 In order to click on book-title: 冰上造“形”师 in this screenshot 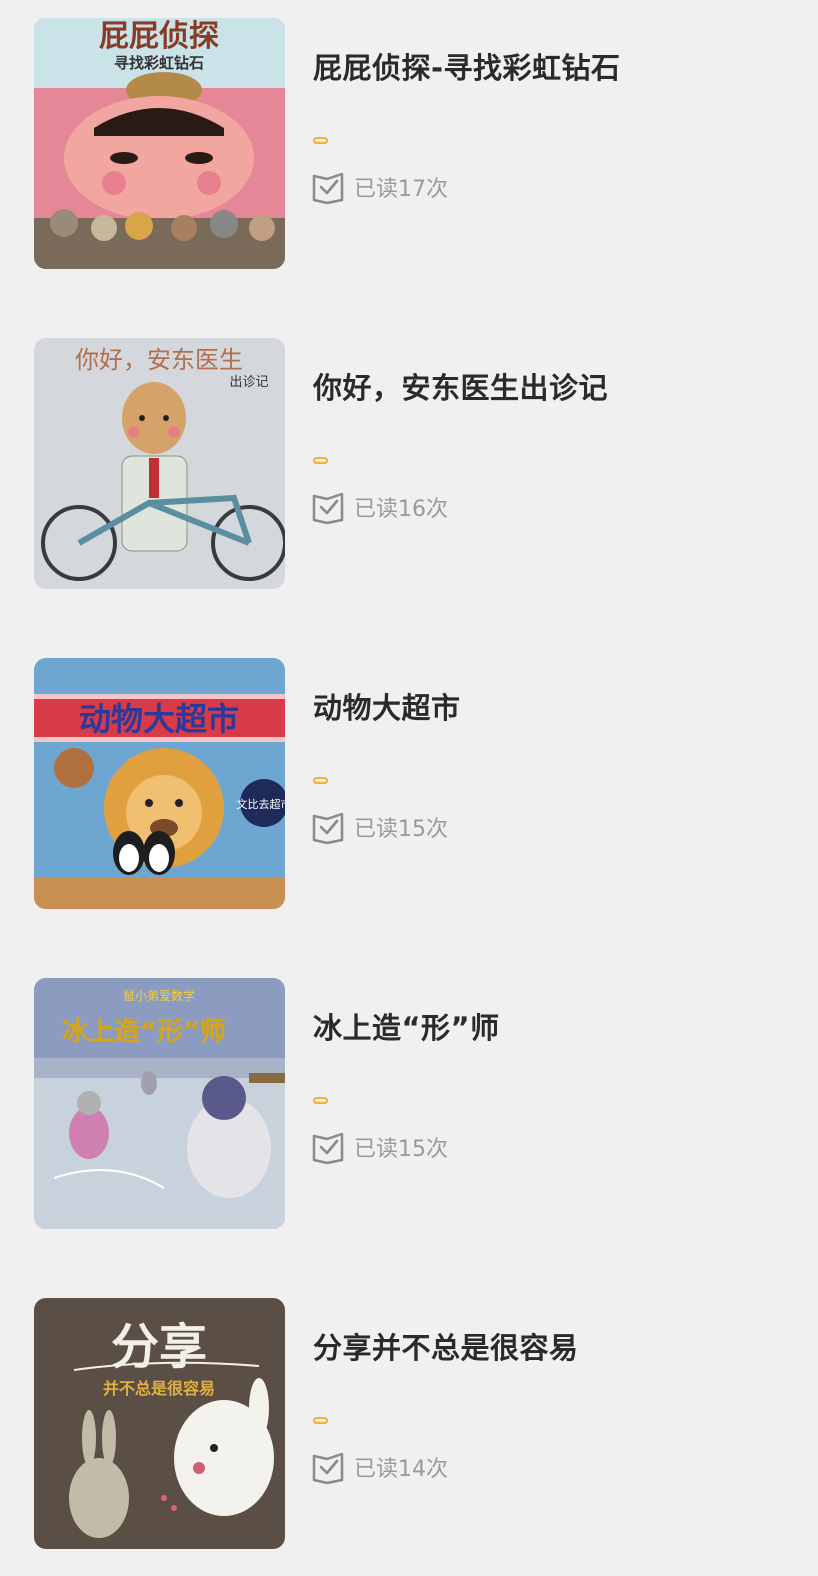, I will do `click(406, 1026)`.